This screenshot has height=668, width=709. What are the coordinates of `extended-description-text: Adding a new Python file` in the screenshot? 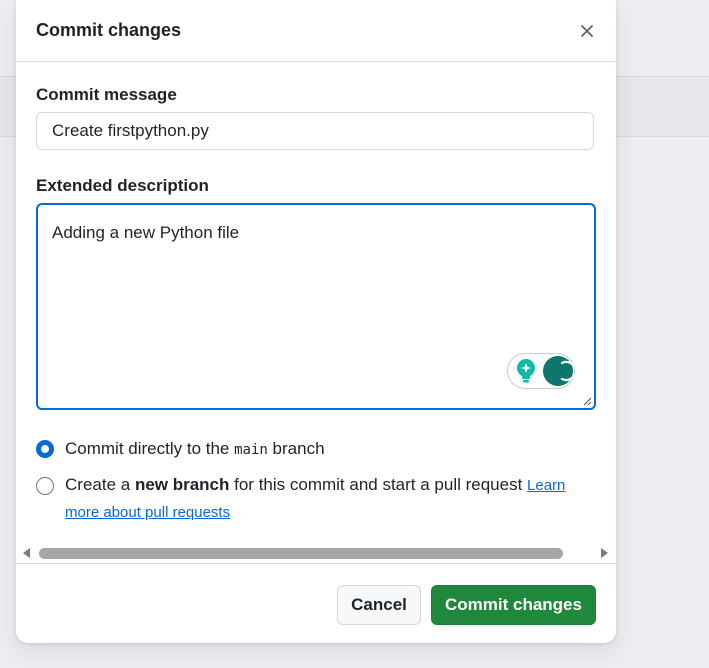 It's located at (146, 232).